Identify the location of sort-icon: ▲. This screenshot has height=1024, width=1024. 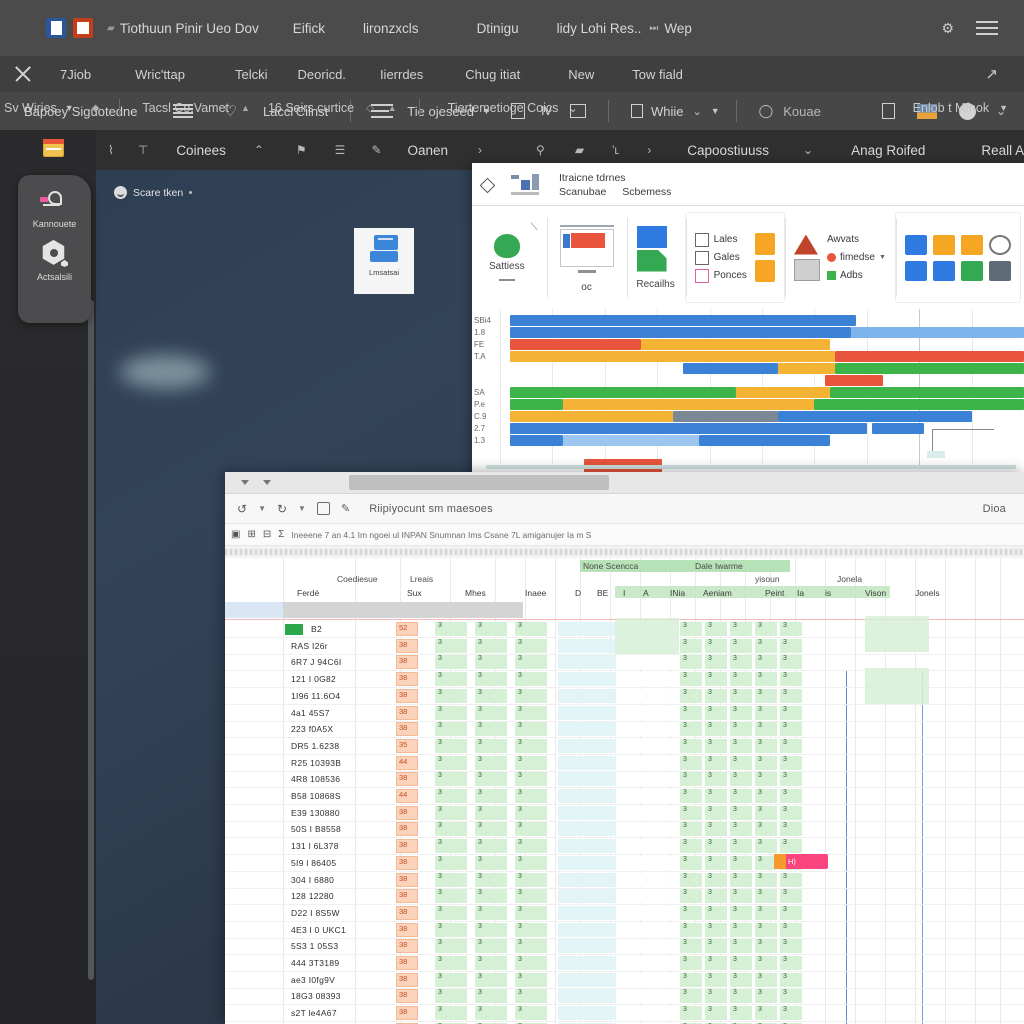
(239, 108).